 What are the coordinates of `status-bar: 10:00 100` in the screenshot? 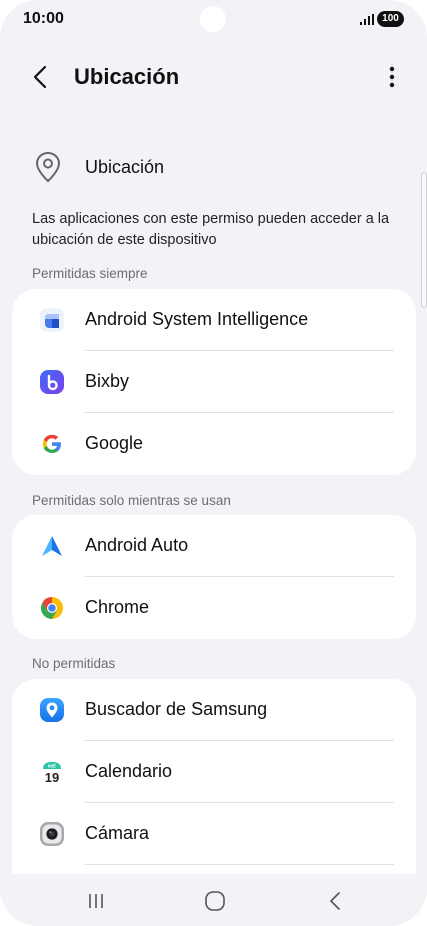 It's located at (213, 20).